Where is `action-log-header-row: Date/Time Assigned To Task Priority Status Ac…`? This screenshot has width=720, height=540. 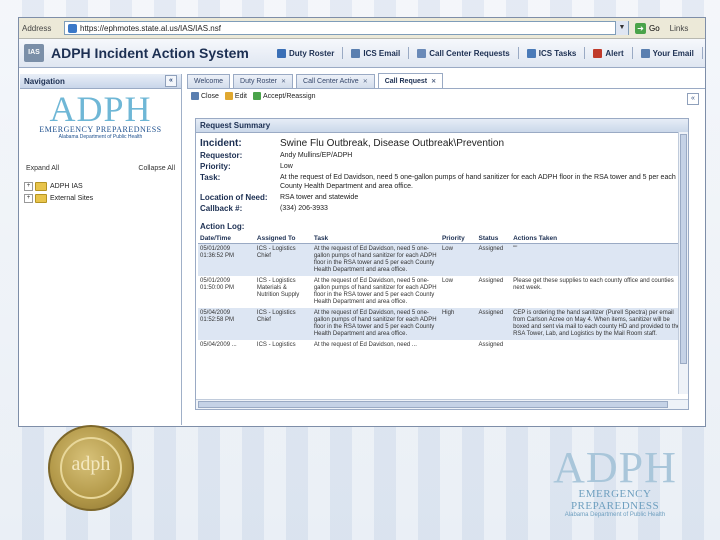
action-log-header-row: Date/Time Assigned To Task Priority Status Ac… is located at coordinates (441, 239).